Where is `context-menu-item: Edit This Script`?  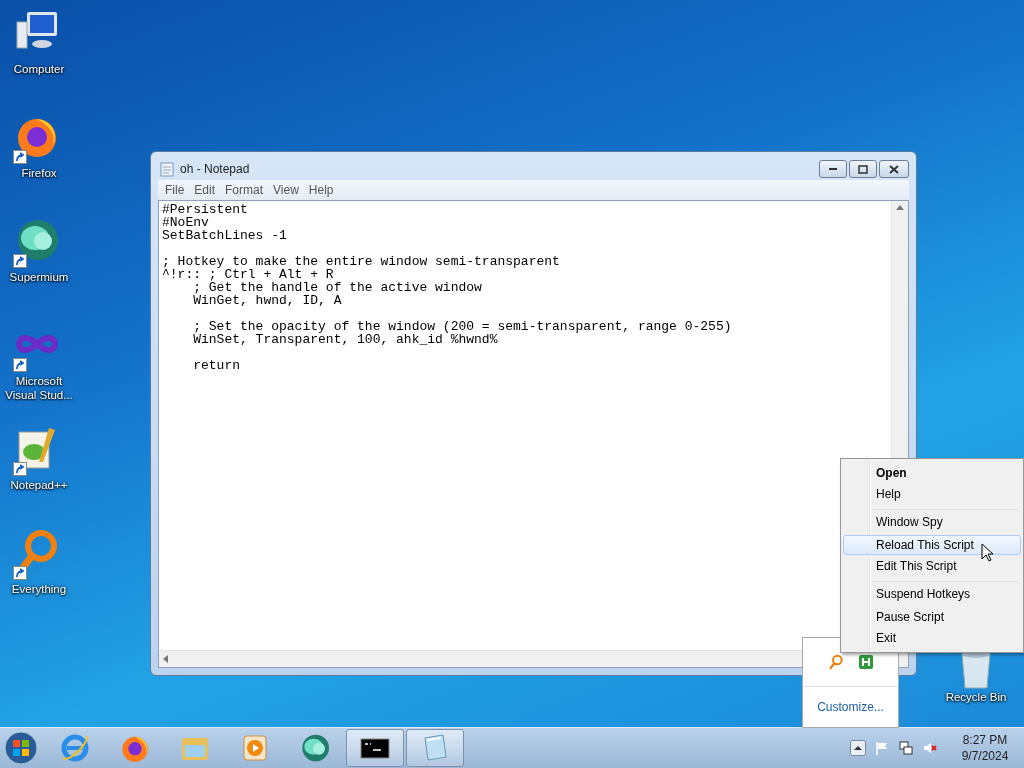 context-menu-item: Edit This Script is located at coordinates (932, 566).